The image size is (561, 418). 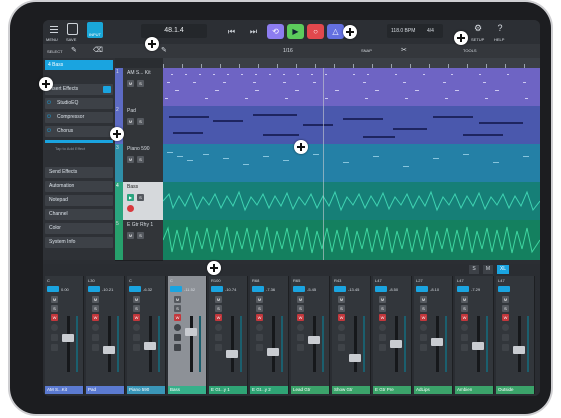 I want to click on mixer-tab-s: S, so click(x=474, y=269).